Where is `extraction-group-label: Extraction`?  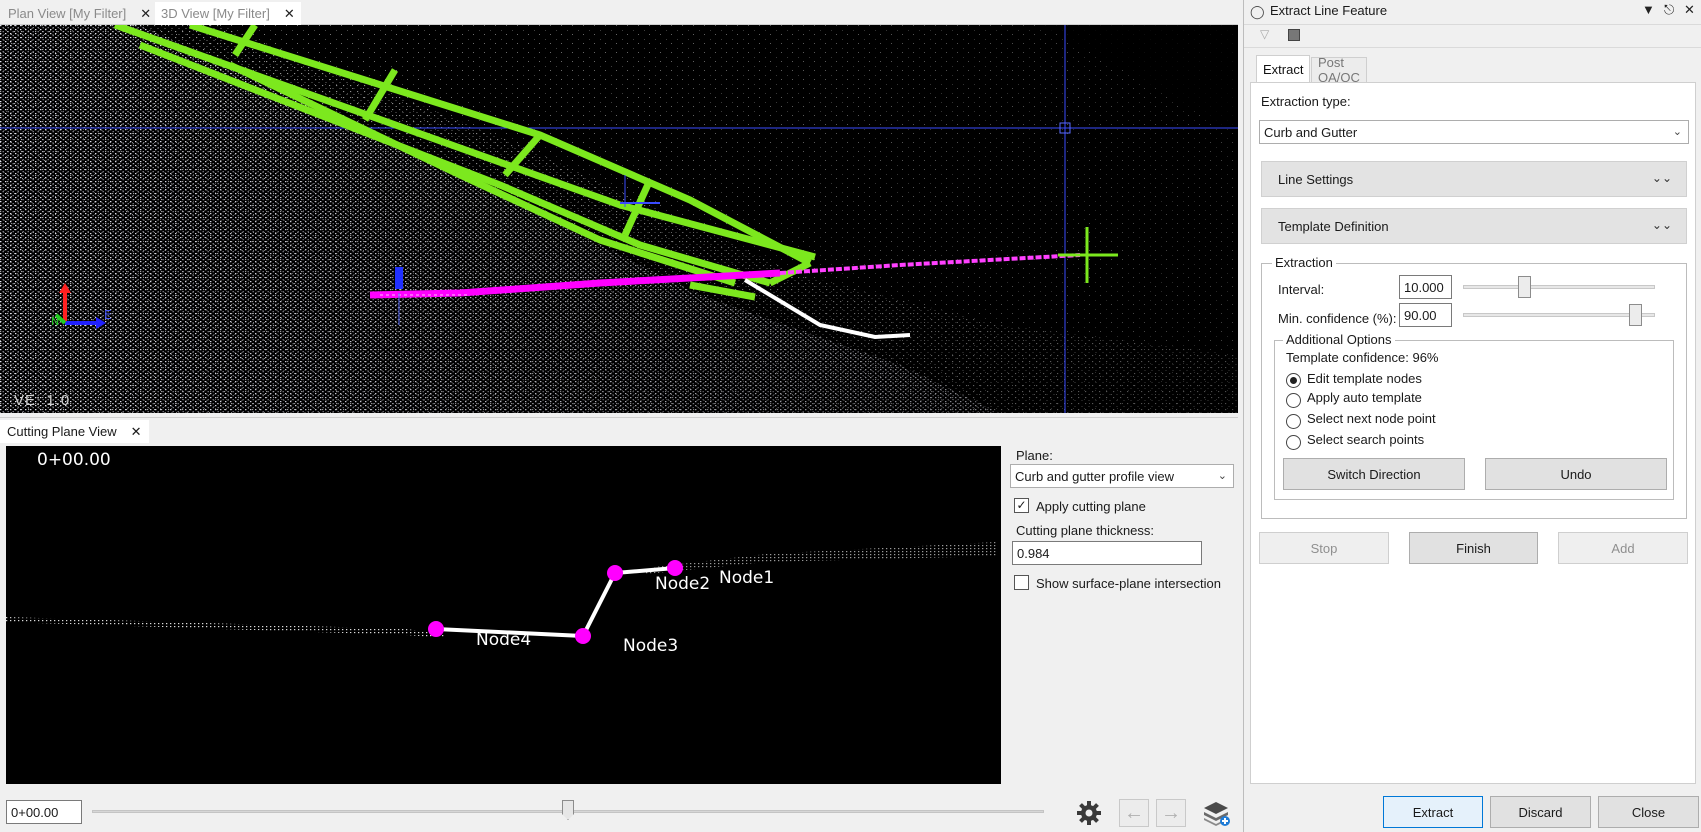 extraction-group-label: Extraction is located at coordinates (1304, 262).